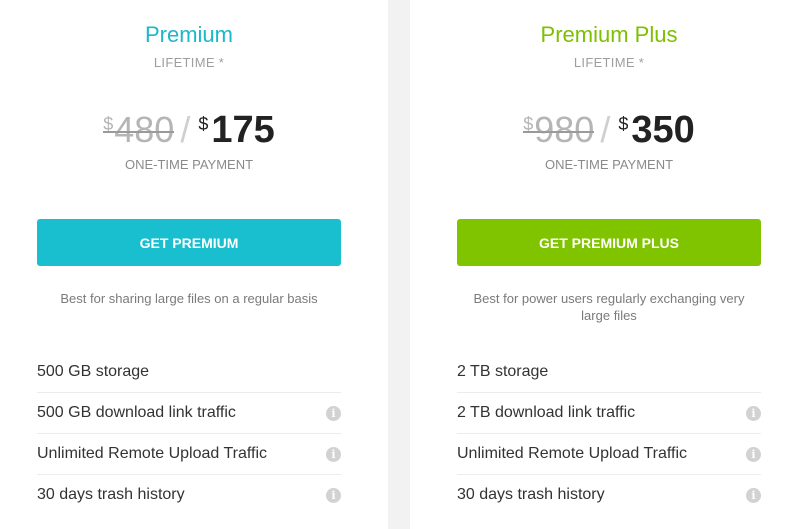 This screenshot has height=529, width=798. I want to click on plan-name: Premium Plus, so click(609, 34).